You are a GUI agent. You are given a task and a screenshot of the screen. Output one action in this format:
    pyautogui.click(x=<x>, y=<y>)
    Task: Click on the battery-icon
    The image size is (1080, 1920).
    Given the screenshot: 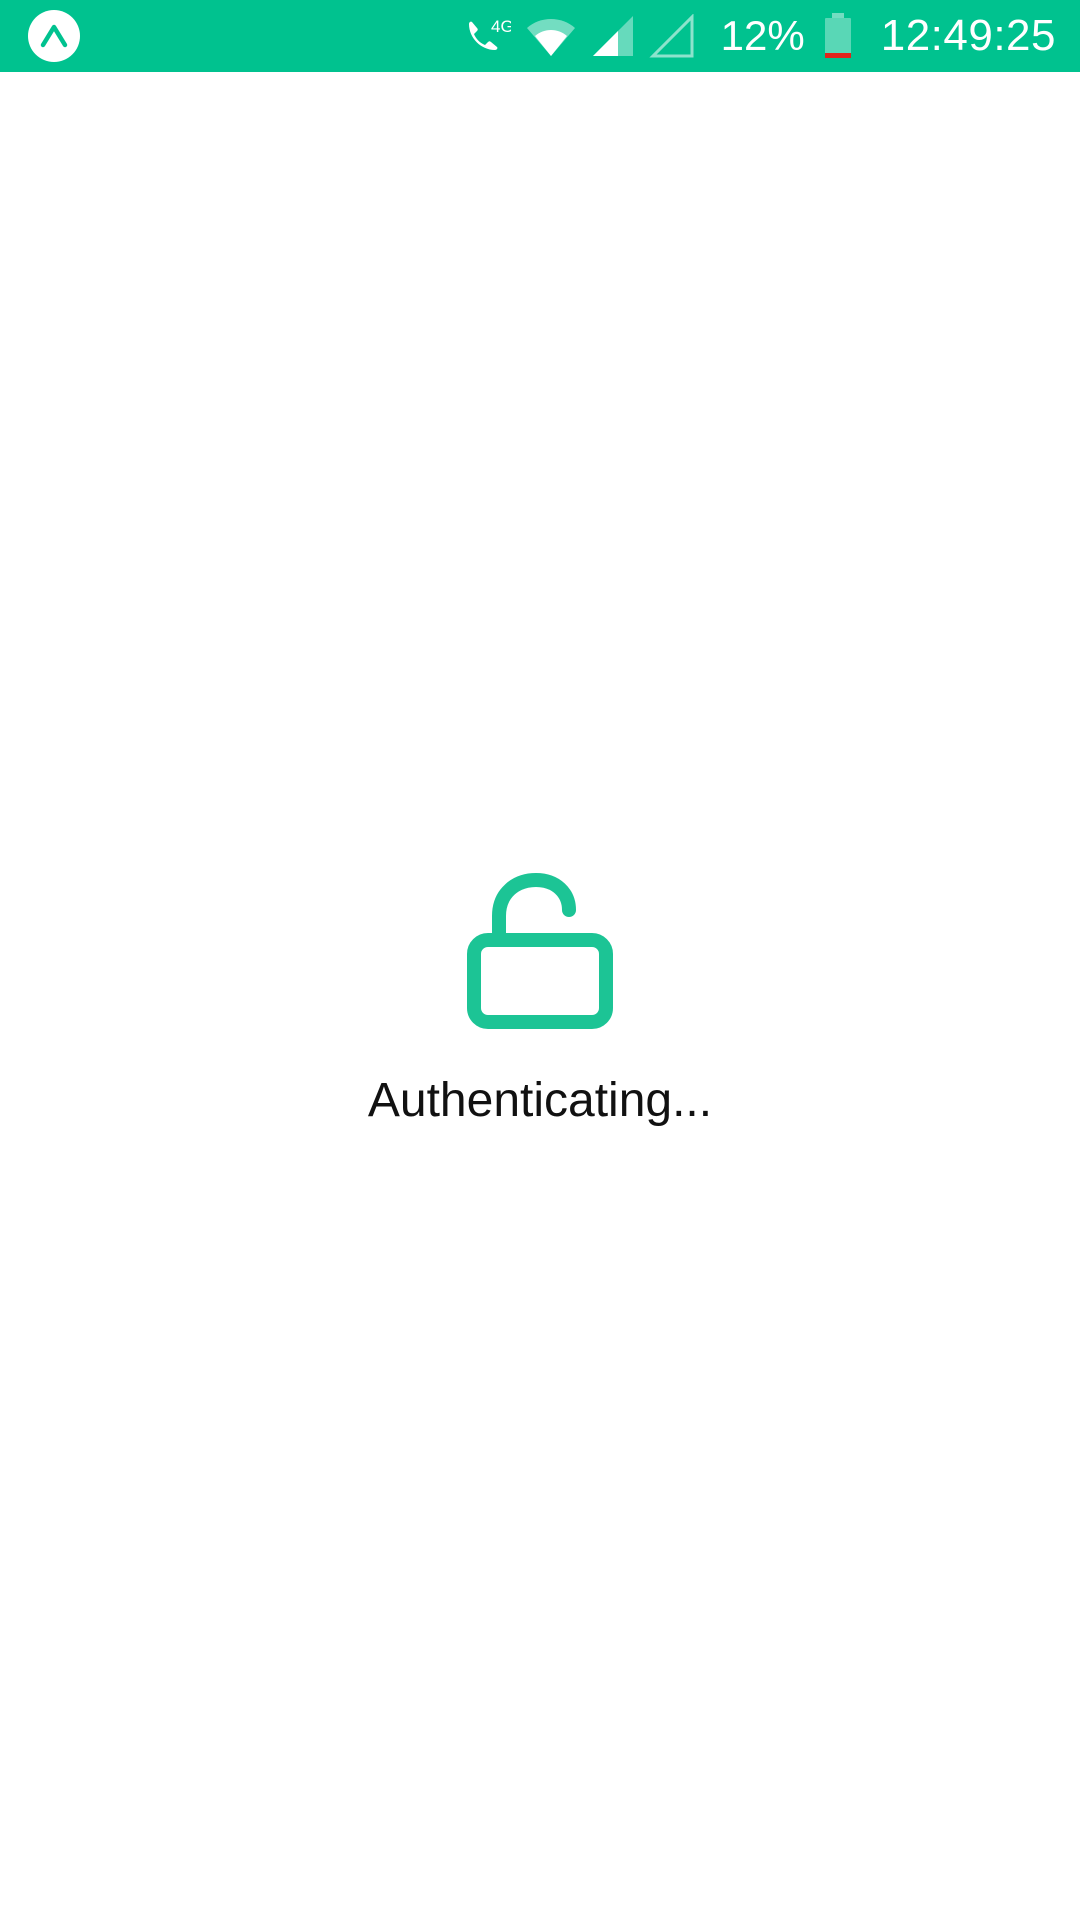 What is the action you would take?
    pyautogui.click(x=838, y=36)
    